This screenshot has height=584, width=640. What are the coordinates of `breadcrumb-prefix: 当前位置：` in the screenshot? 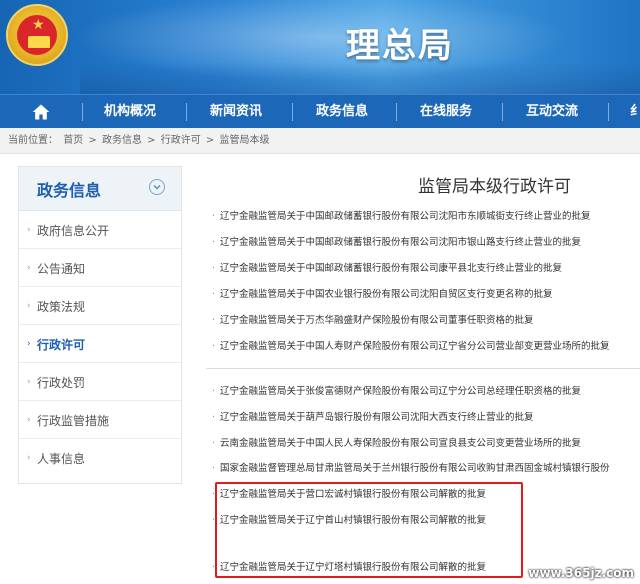 It's located at (33, 140).